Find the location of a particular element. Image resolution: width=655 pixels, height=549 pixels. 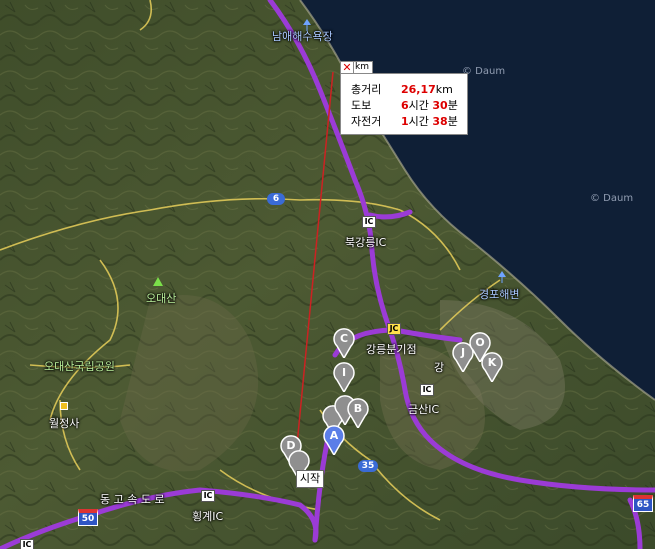

jc-badge: JC is located at coordinates (394, 329).